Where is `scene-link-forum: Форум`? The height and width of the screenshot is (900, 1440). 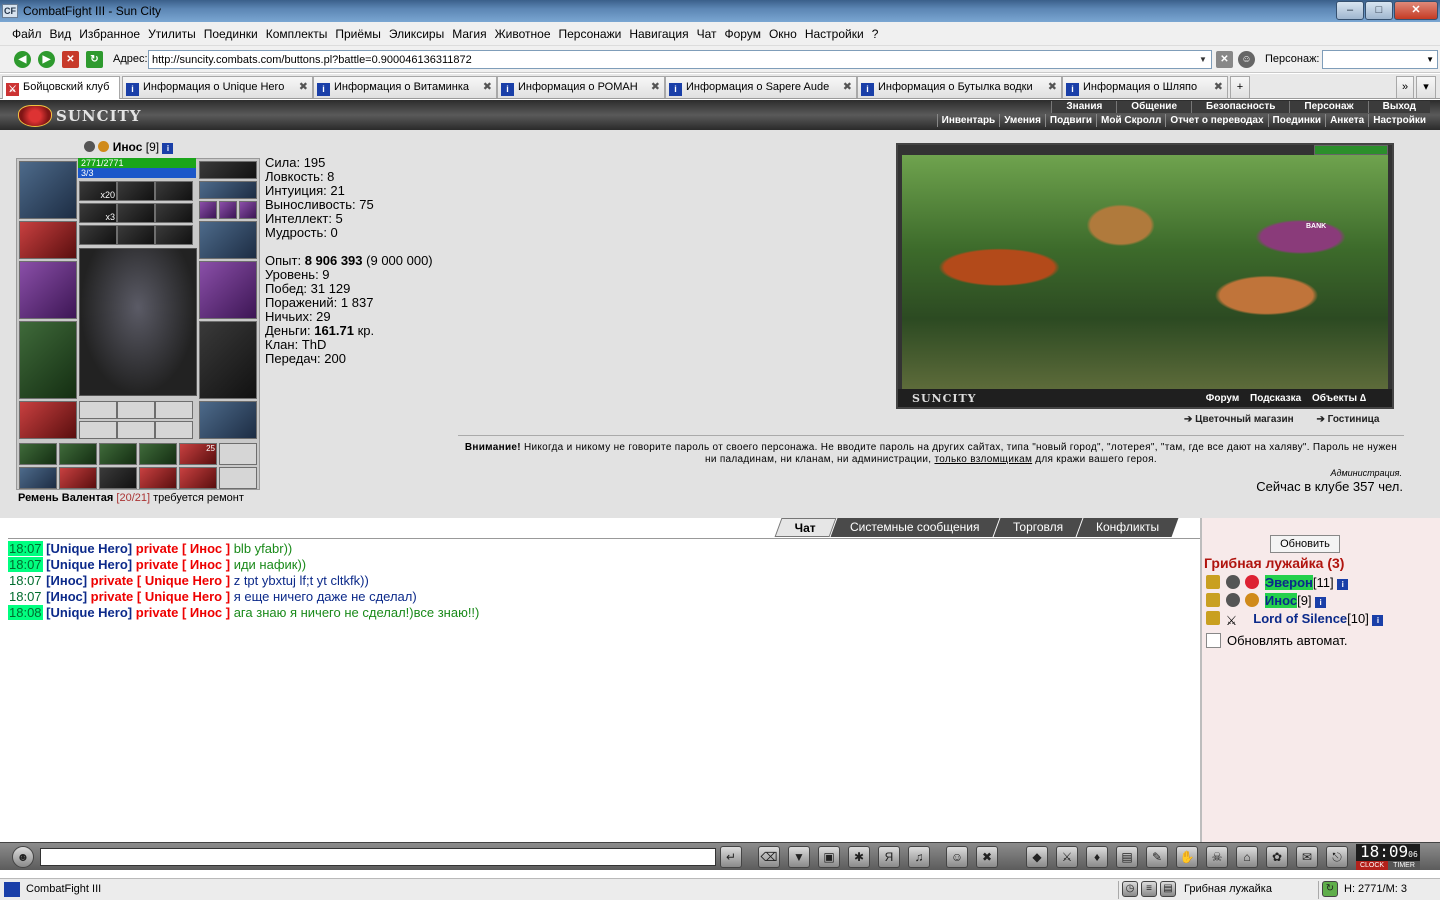 scene-link-forum: Форум is located at coordinates (1222, 398).